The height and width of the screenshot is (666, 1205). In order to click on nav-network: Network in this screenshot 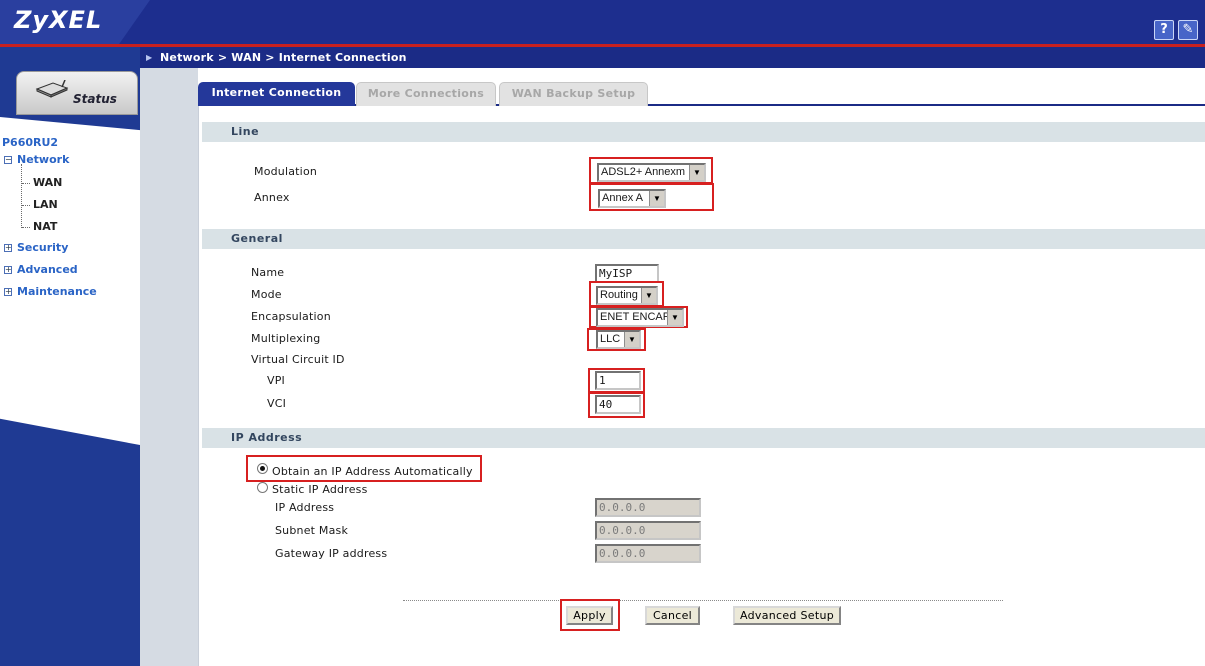, I will do `click(43, 159)`.